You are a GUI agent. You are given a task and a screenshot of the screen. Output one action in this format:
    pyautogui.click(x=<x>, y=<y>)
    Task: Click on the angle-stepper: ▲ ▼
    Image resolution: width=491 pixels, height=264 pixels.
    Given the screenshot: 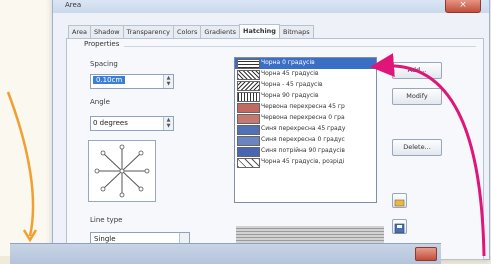 What is the action you would take?
    pyautogui.click(x=168, y=123)
    